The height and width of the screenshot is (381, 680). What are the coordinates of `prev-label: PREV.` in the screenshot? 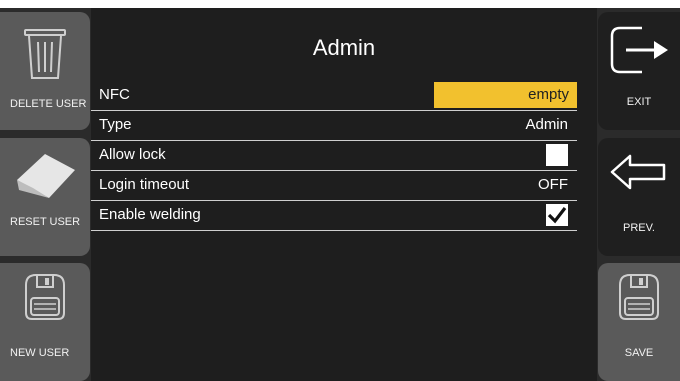 It's located at (638, 228).